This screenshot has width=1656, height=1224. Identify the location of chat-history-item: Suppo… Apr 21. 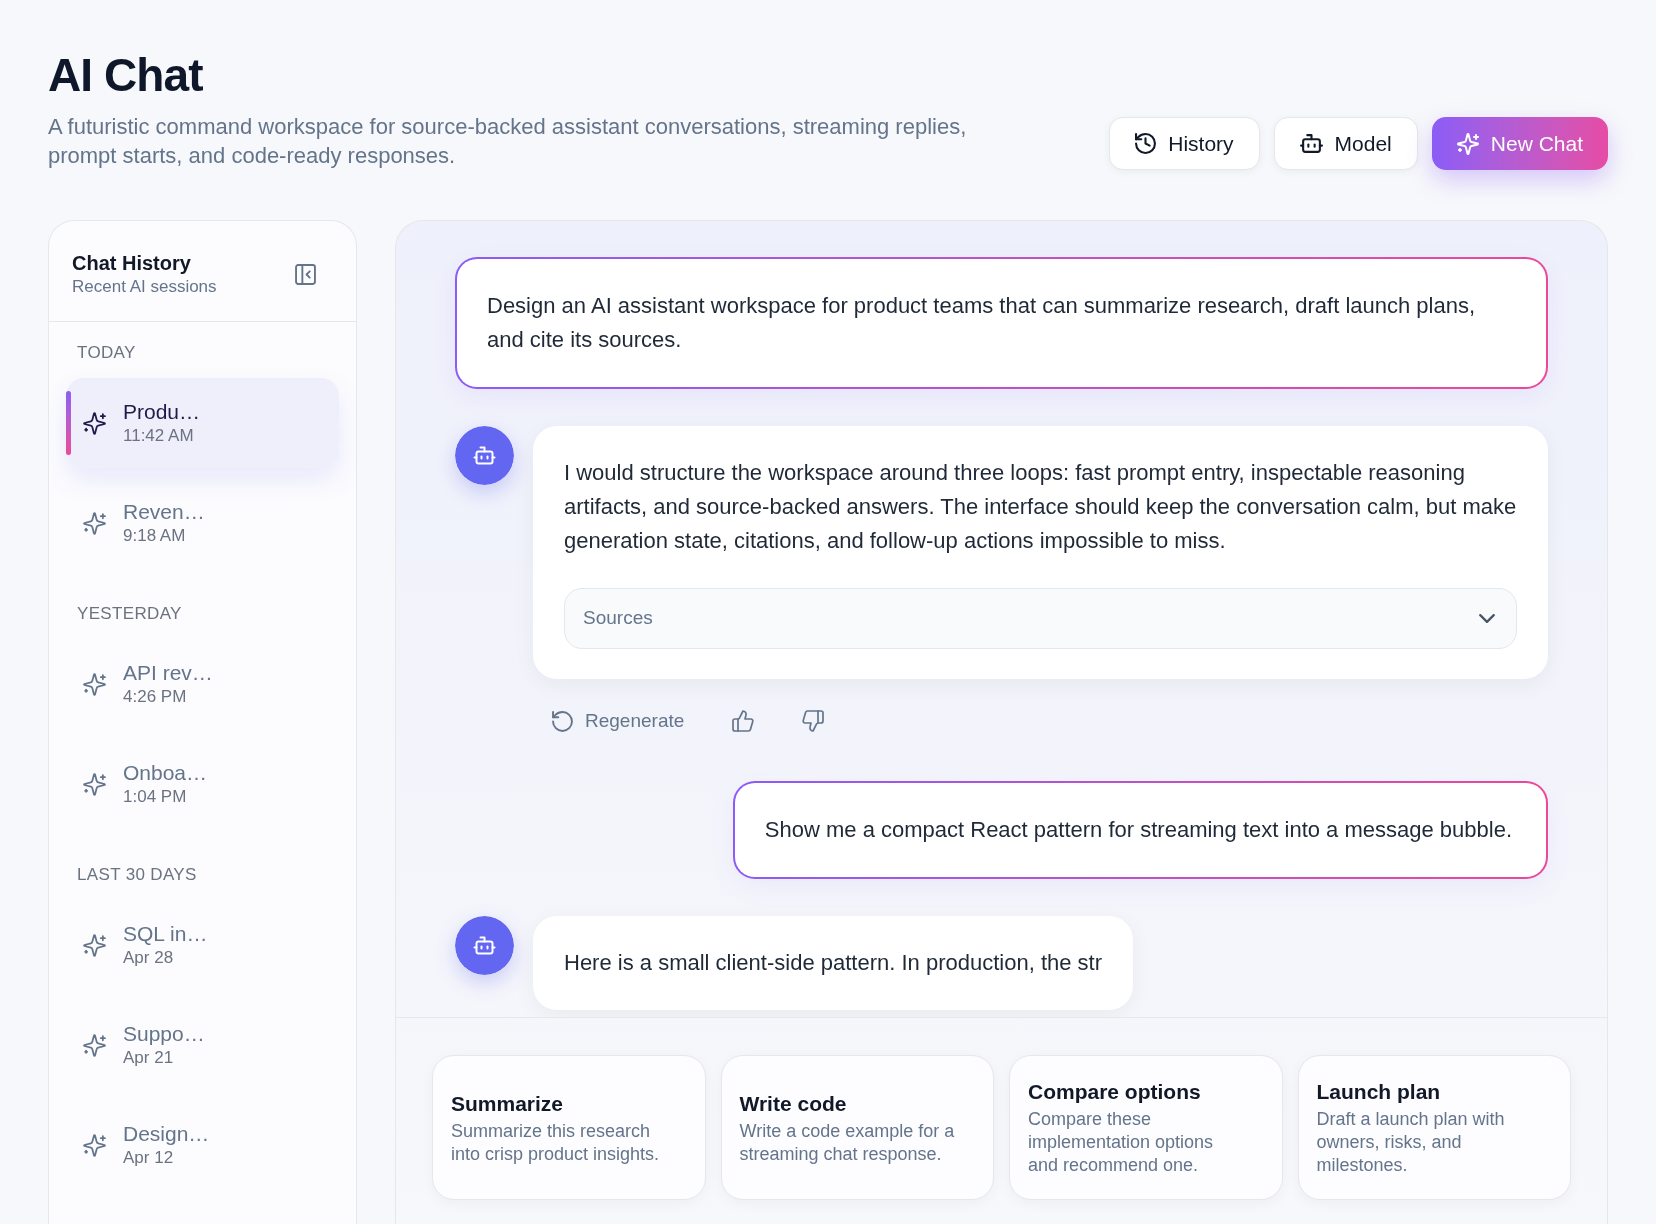
(202, 1045).